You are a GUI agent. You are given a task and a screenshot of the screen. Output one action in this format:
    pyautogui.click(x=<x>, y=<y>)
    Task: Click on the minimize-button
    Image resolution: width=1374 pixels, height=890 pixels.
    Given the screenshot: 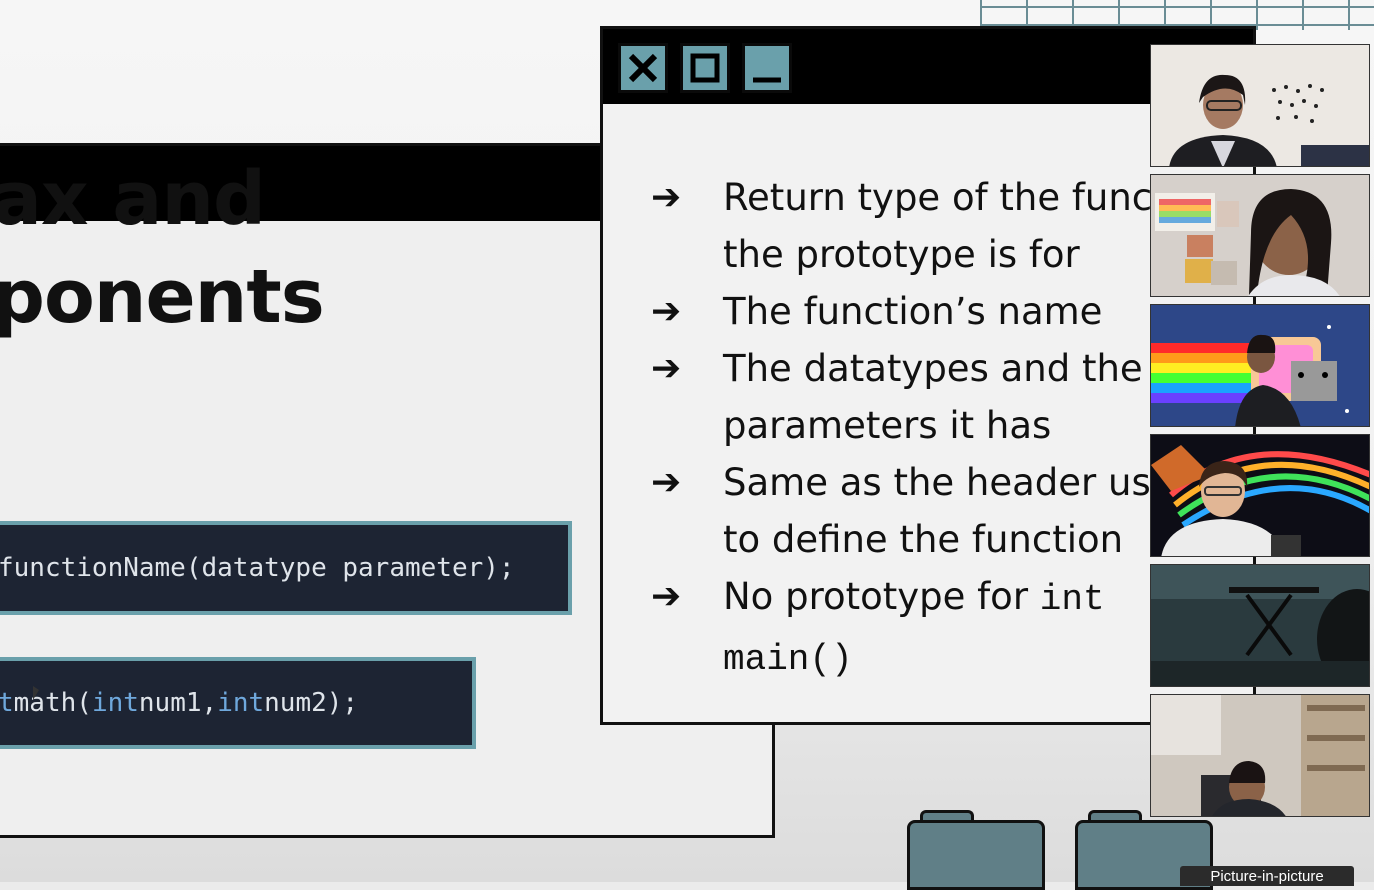 What is the action you would take?
    pyautogui.click(x=767, y=68)
    